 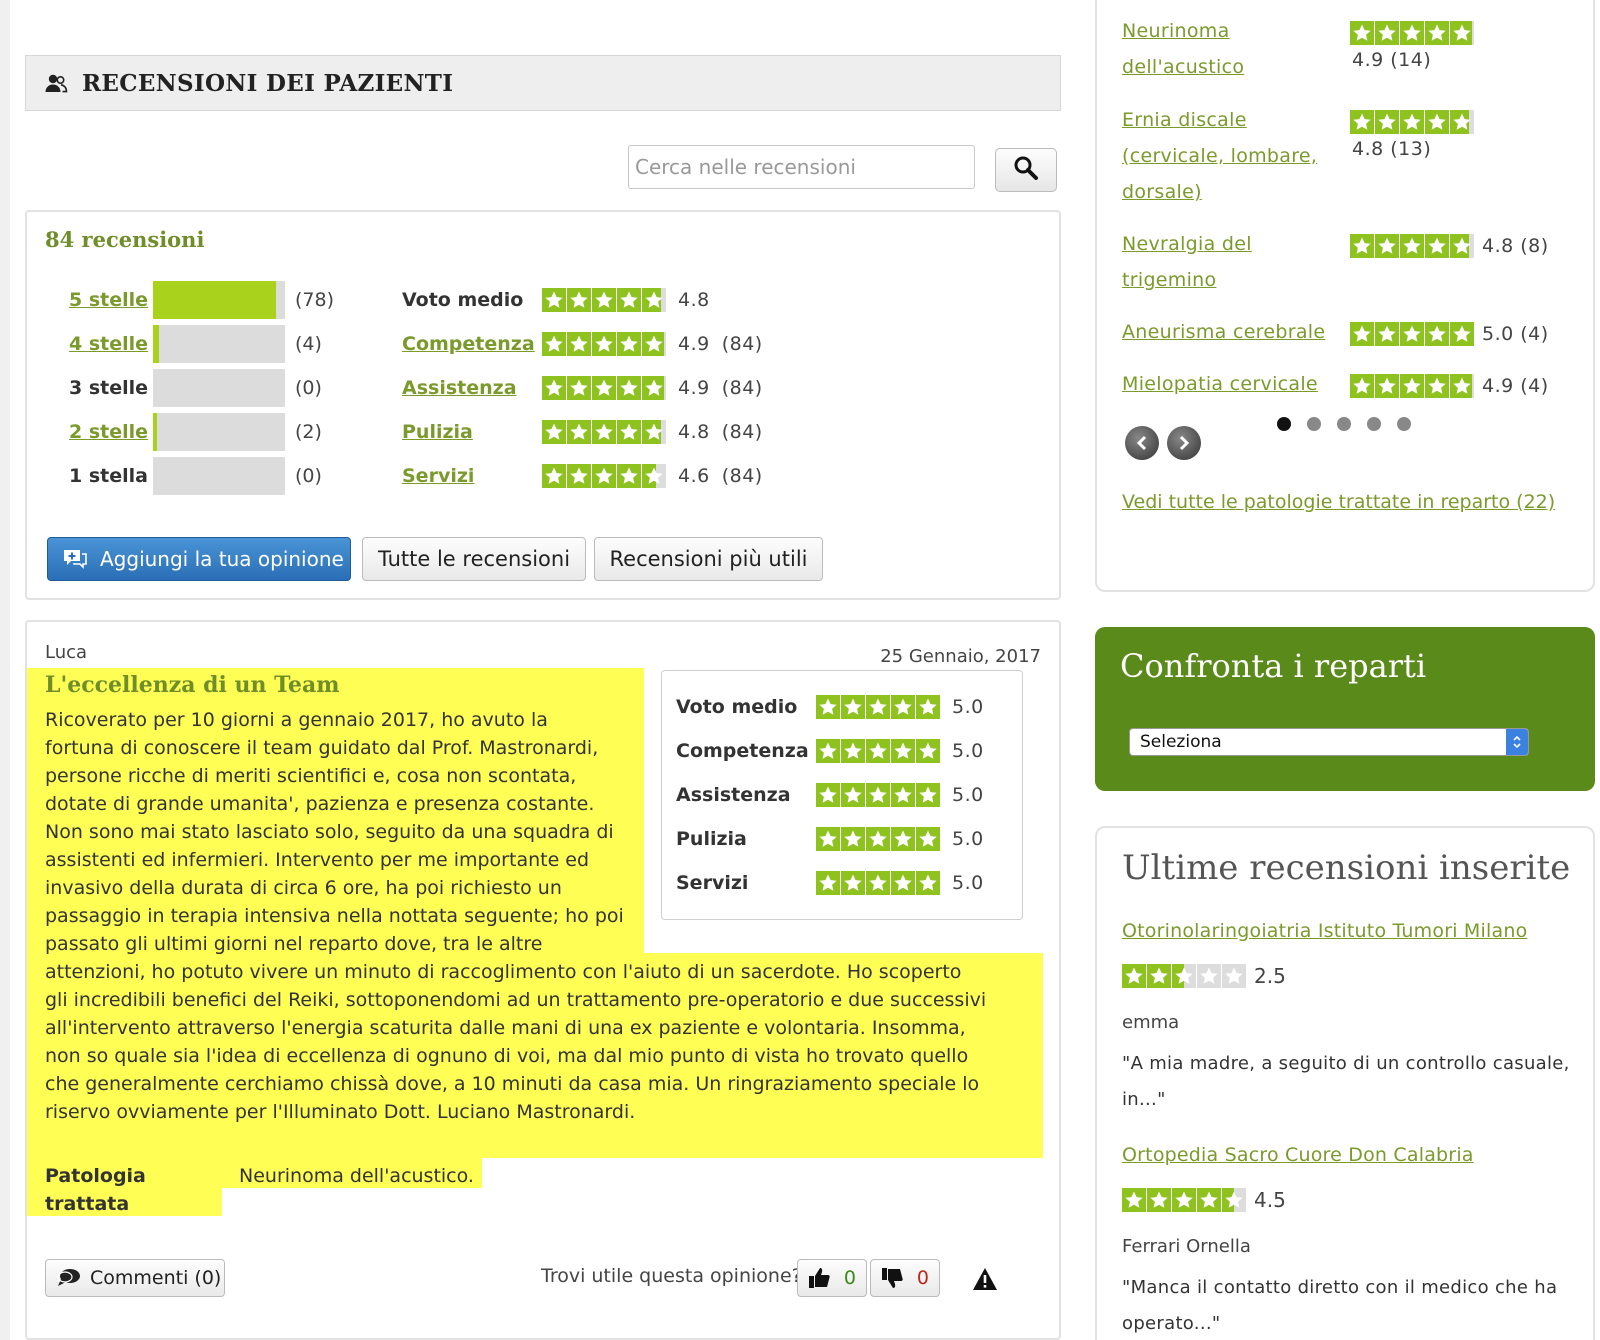 What do you see at coordinates (472, 476) in the screenshot?
I see `rating-label: Servizi` at bounding box center [472, 476].